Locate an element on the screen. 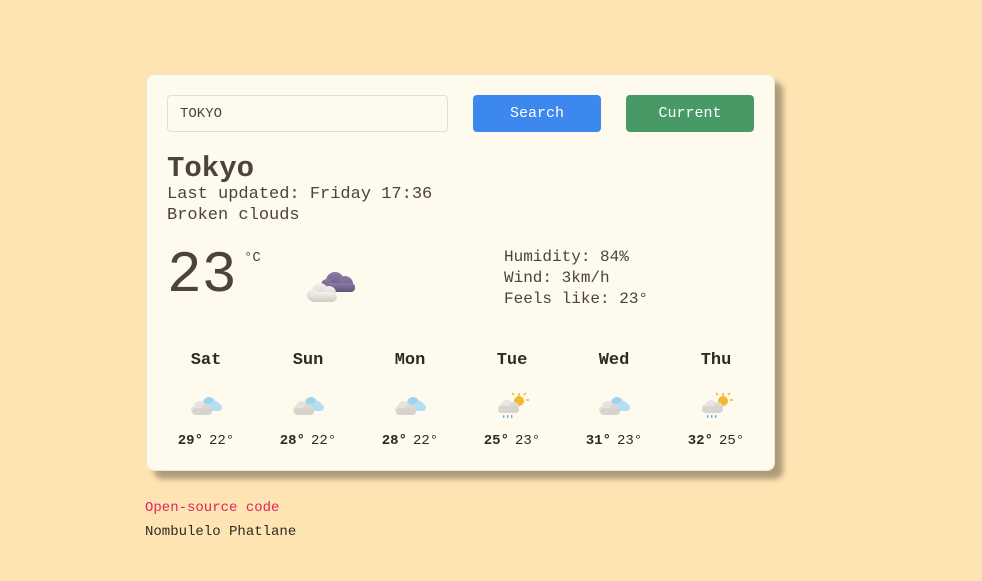 The width and height of the screenshot is (982, 581). forecast-day-name: Tue is located at coordinates (512, 360).